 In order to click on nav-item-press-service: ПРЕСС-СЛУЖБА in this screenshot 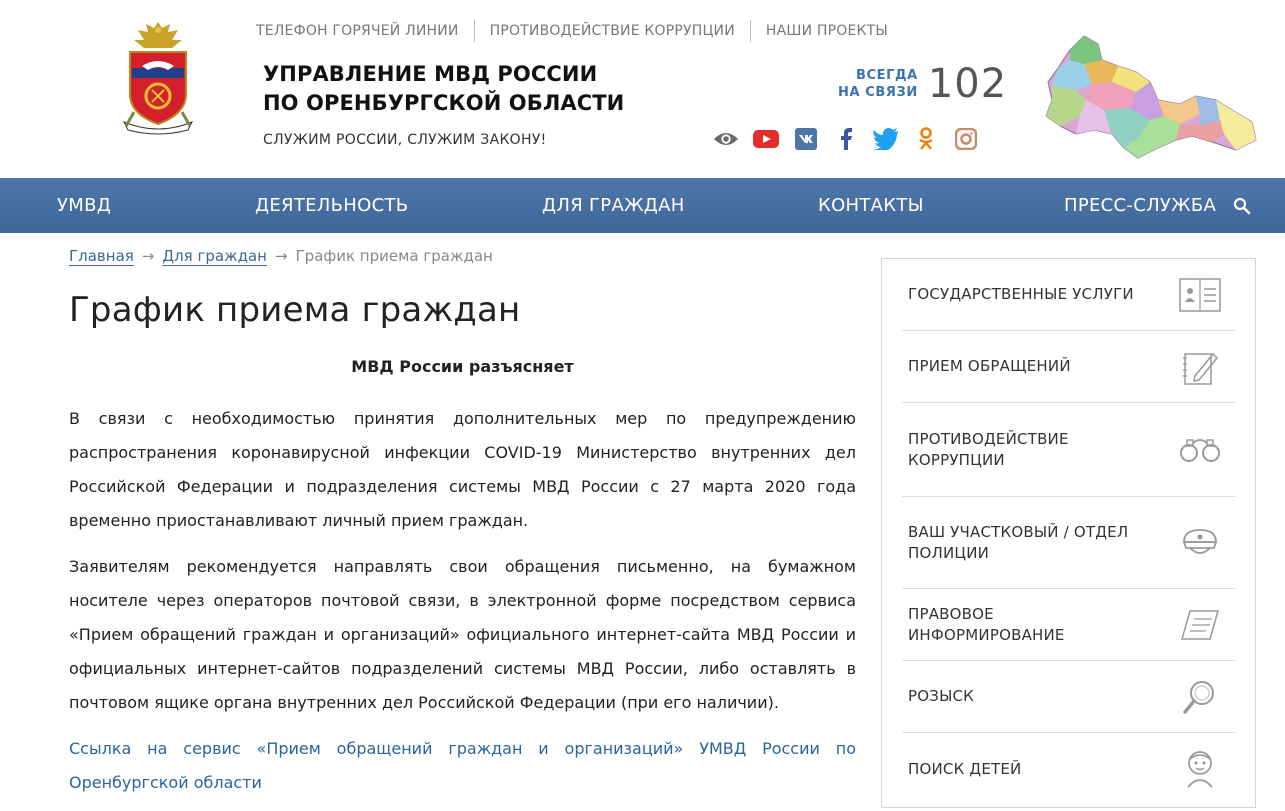, I will do `click(1140, 205)`.